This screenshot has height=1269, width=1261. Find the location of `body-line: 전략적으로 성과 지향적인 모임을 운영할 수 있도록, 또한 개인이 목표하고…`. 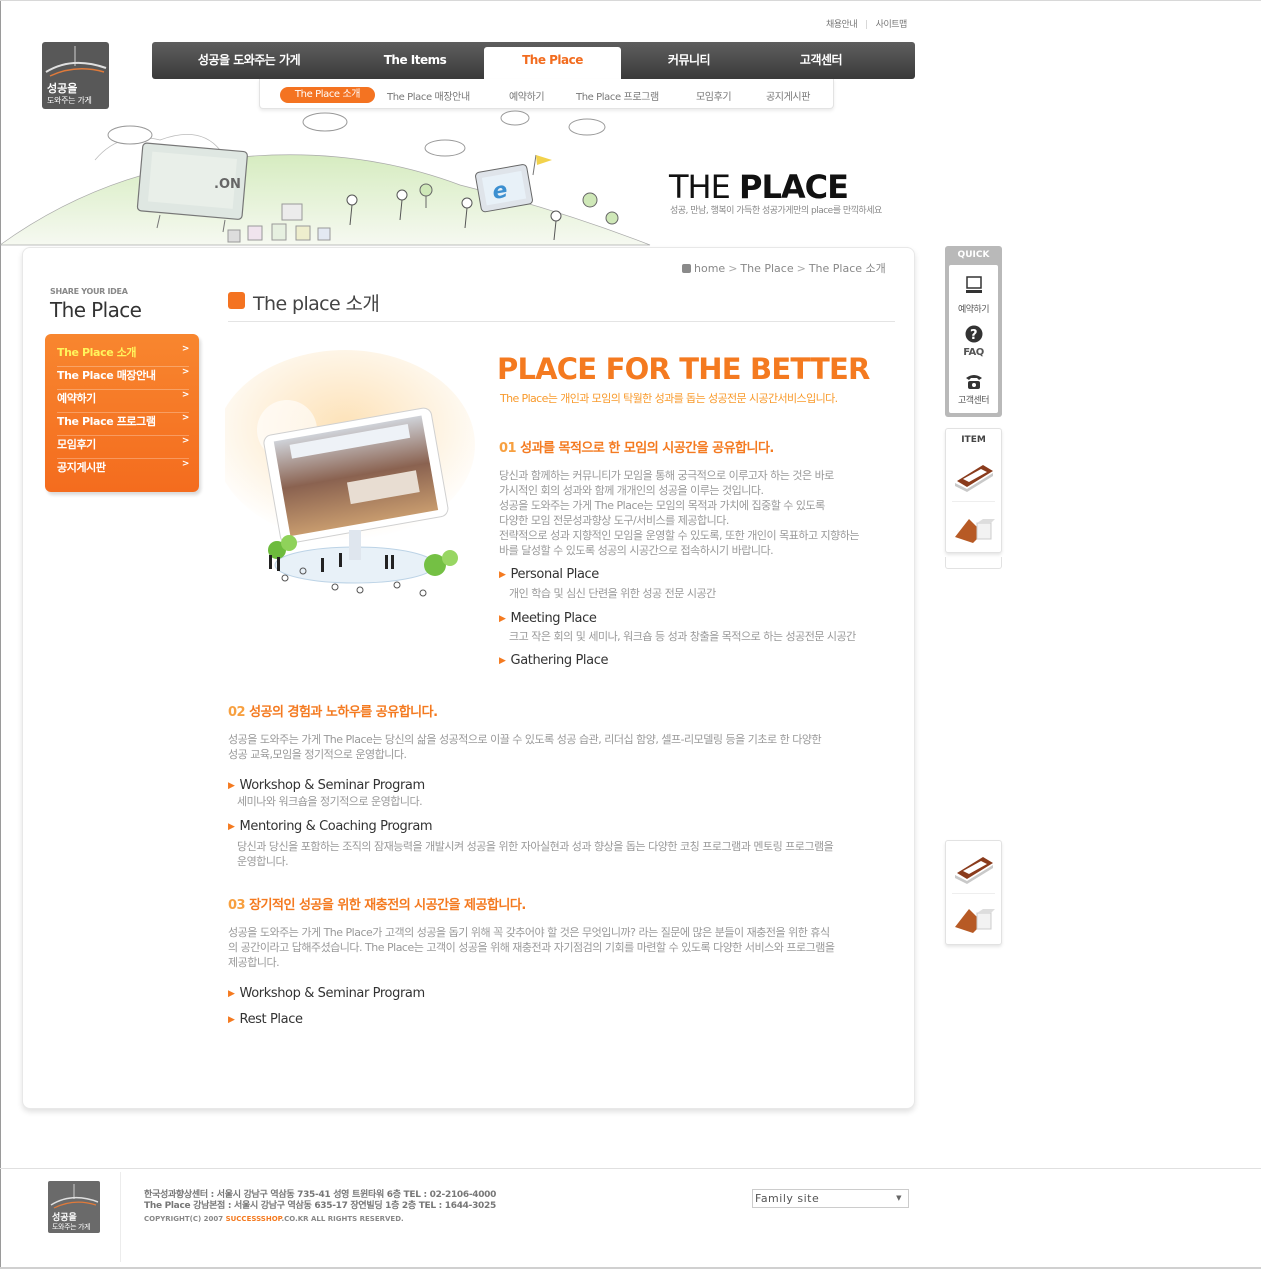

body-line: 전략적으로 성과 지향적인 모임을 운영할 수 있도록, 또한 개인이 목표하고… is located at coordinates (679, 535).